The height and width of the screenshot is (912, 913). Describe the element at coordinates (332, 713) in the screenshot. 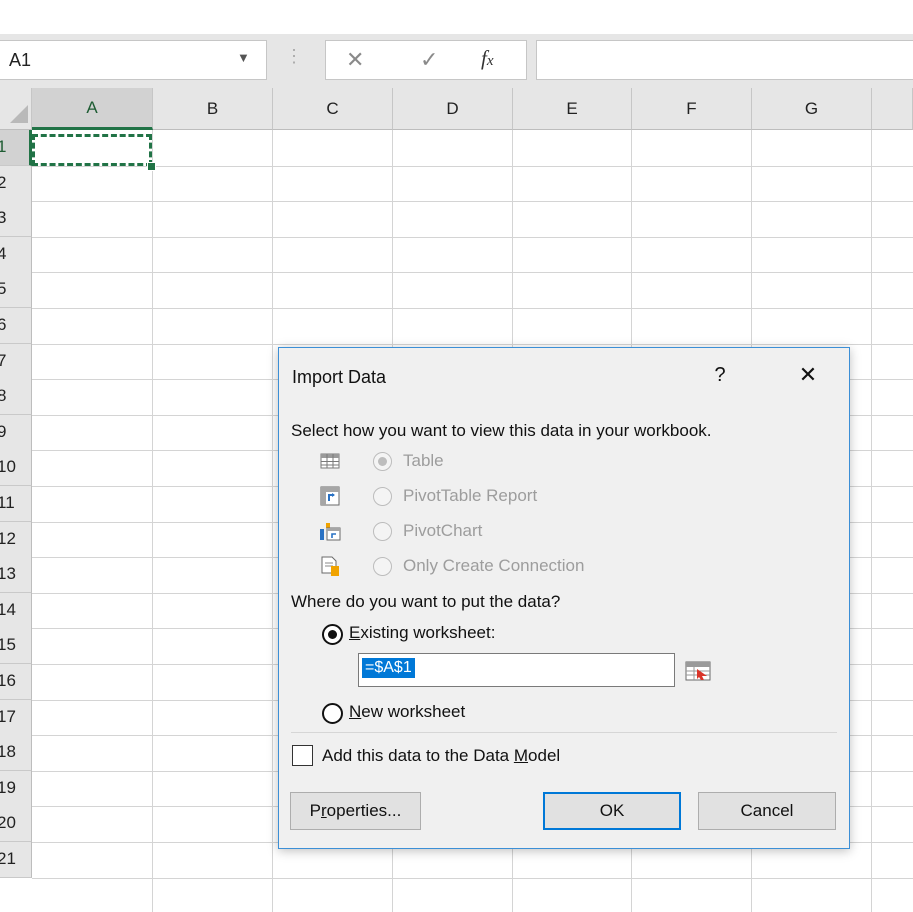

I see `new-worksheet-radio` at that location.